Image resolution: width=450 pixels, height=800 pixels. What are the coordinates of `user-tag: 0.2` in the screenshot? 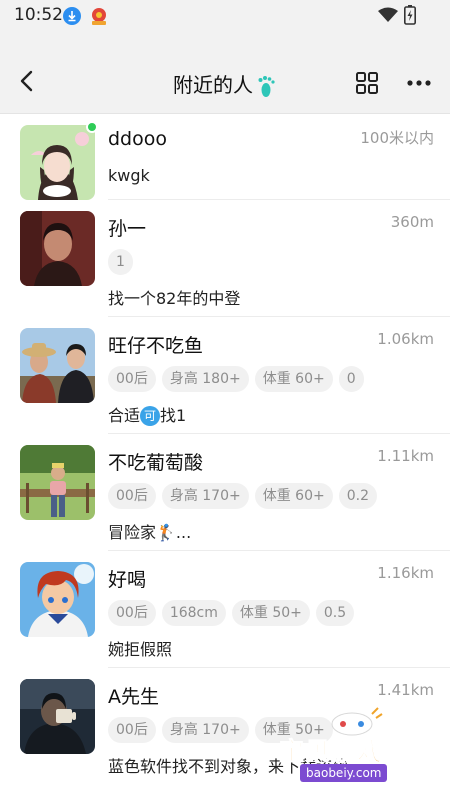 It's located at (357, 496).